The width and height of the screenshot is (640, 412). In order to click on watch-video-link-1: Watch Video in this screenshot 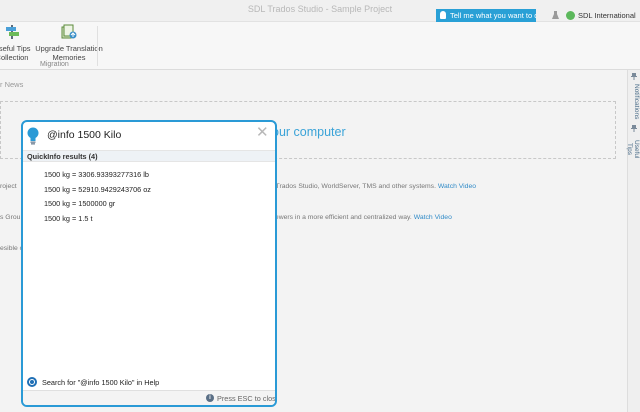, I will do `click(457, 186)`.